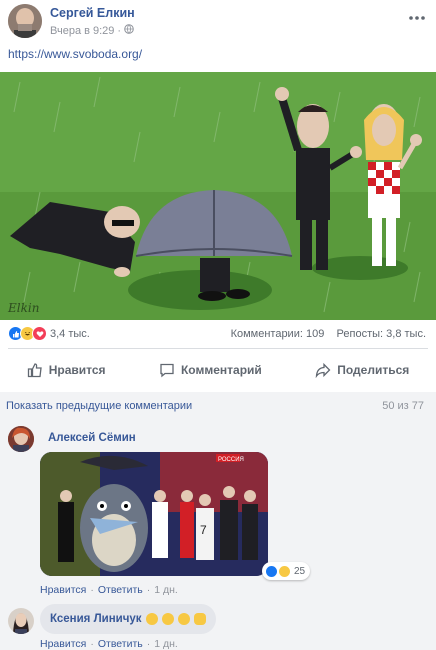 The image size is (436, 650). What do you see at coordinates (25, 21) in the screenshot?
I see `author-avatar` at bounding box center [25, 21].